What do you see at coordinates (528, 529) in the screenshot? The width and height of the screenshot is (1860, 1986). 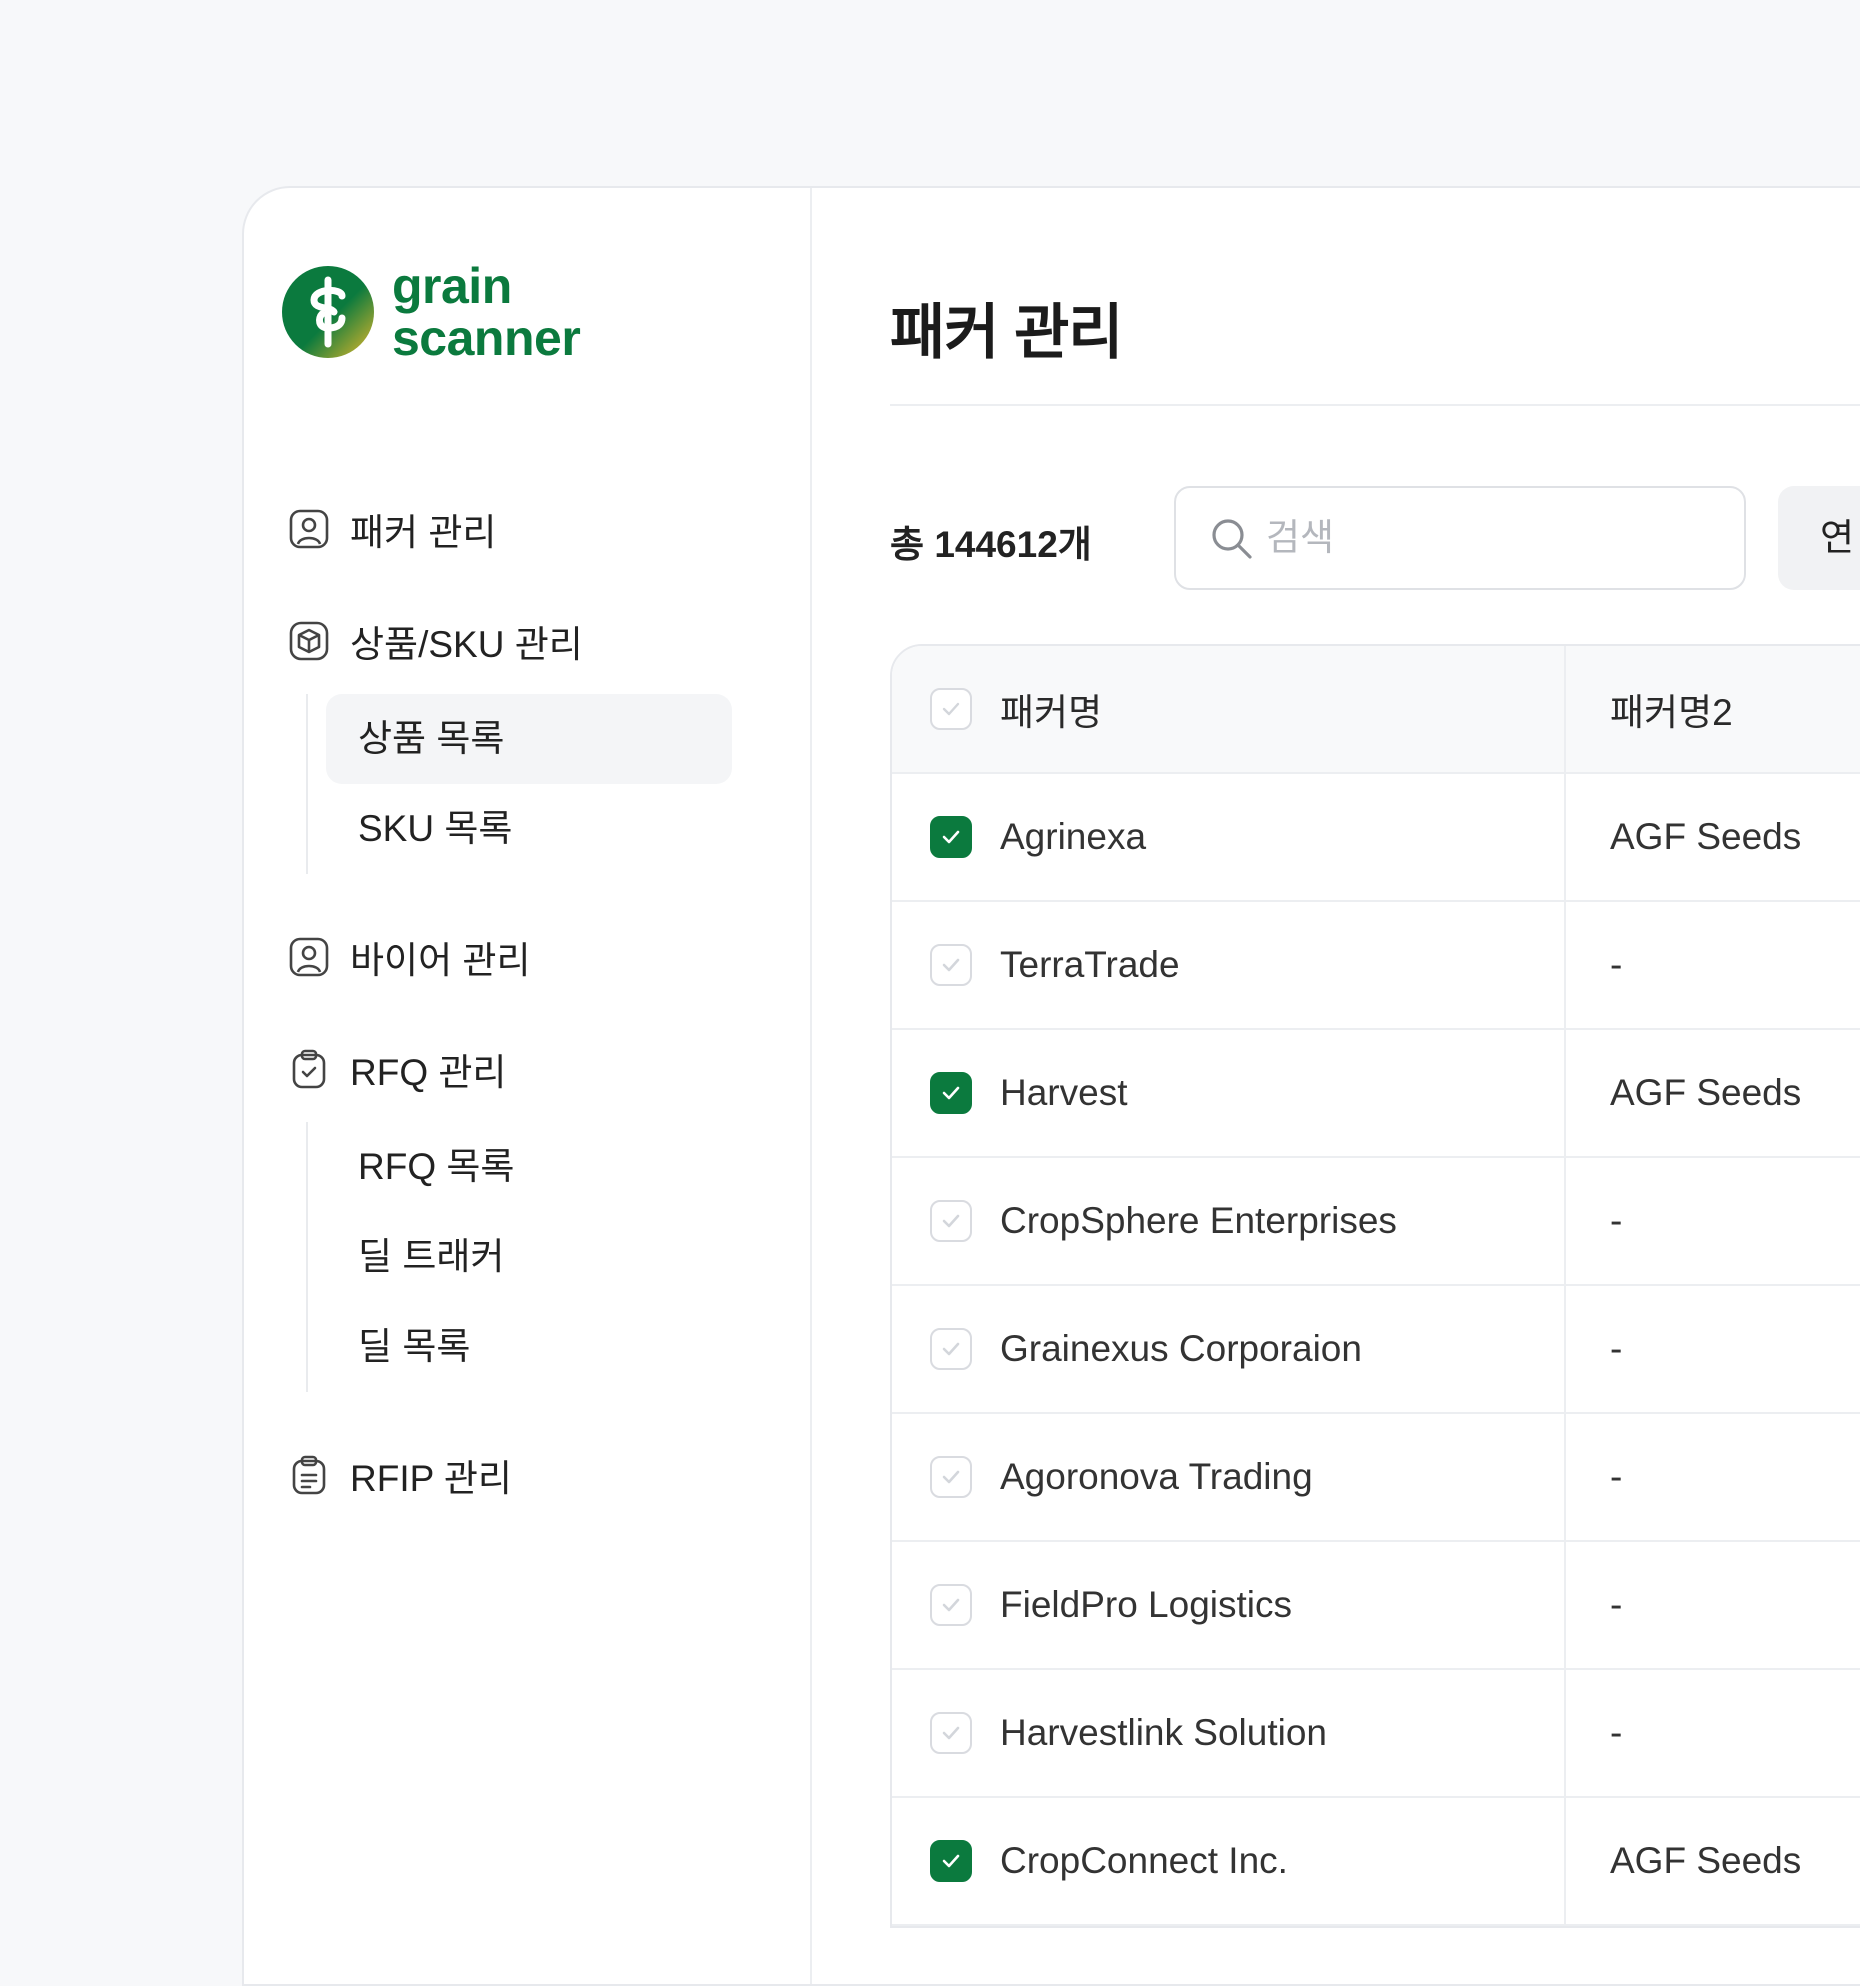 I see `sidebar-item-packer: 패커 관리` at bounding box center [528, 529].